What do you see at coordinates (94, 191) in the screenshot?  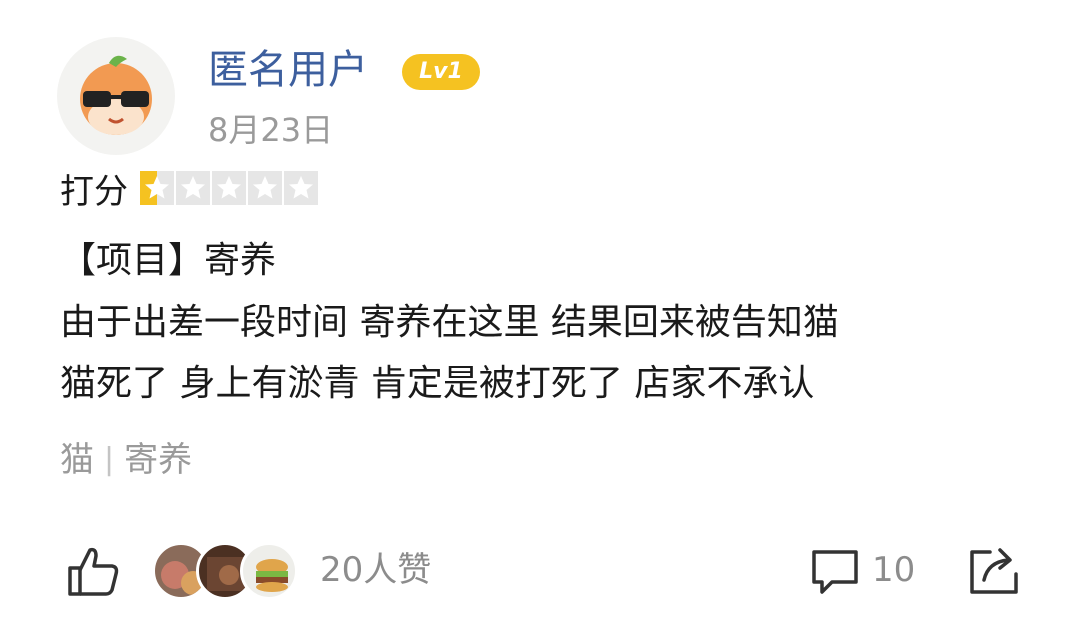 I see `rating-label: 打分` at bounding box center [94, 191].